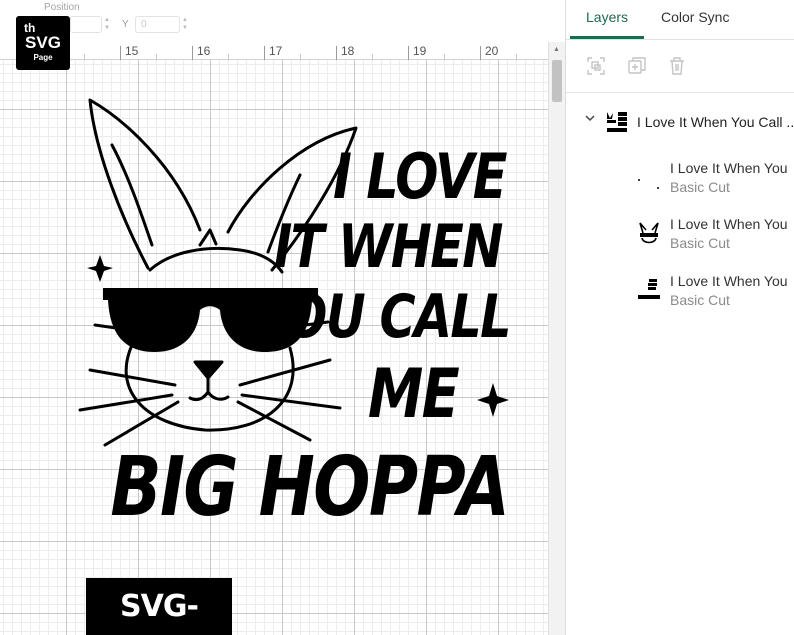 This screenshot has height=635, width=794. What do you see at coordinates (556, 49) in the screenshot?
I see `scroll-up-arrow-icon: ▲` at bounding box center [556, 49].